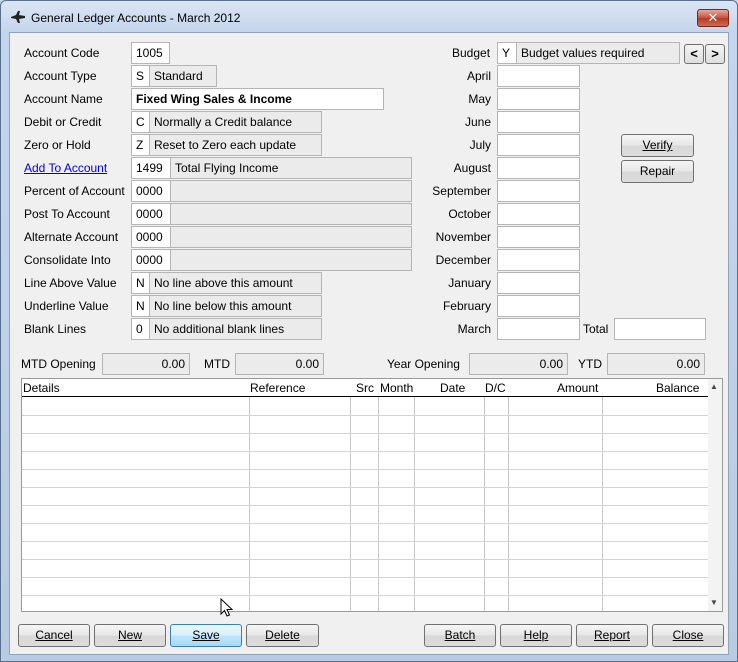  What do you see at coordinates (657, 171) in the screenshot?
I see `repair-button: Repair` at bounding box center [657, 171].